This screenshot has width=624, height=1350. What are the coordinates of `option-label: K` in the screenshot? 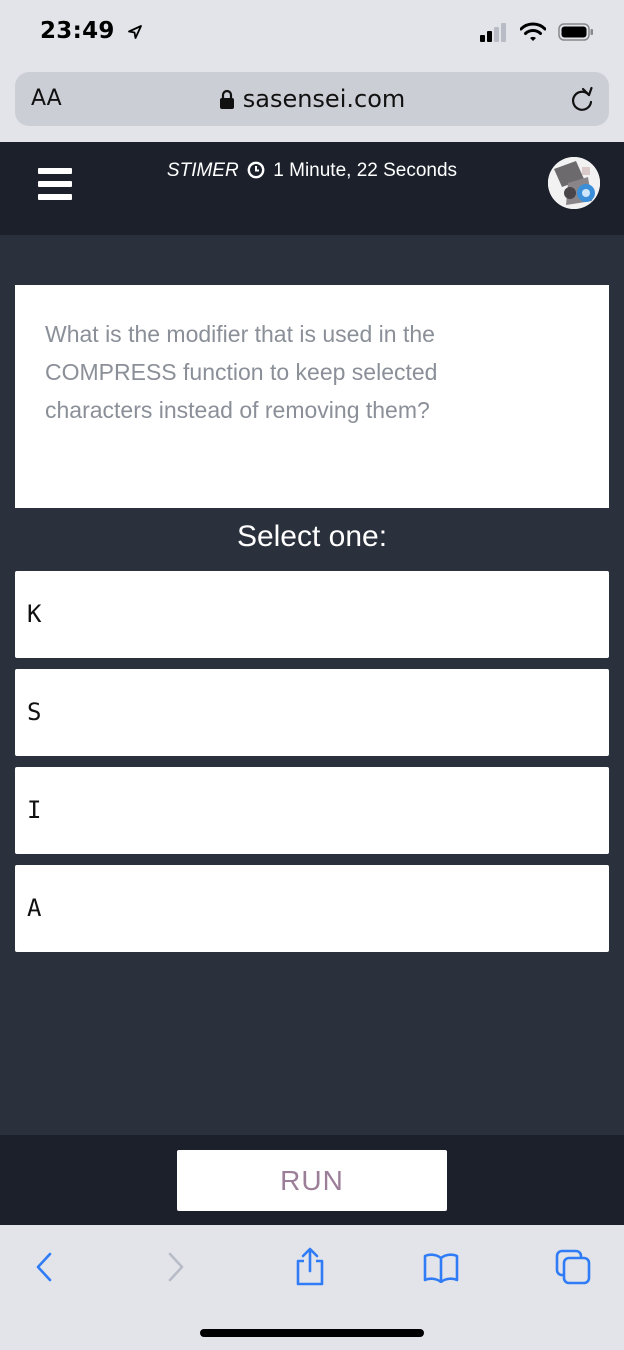 It's located at (34, 614).